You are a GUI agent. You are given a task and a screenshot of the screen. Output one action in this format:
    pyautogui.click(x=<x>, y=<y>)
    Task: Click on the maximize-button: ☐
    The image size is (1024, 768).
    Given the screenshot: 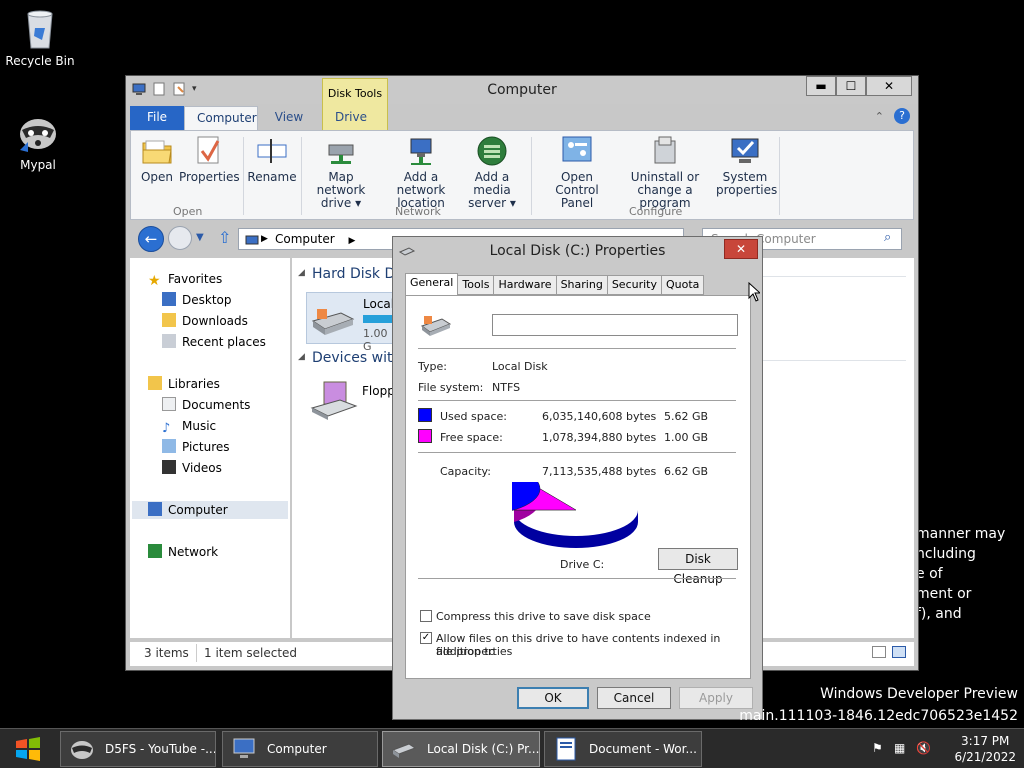 What is the action you would take?
    pyautogui.click(x=851, y=86)
    